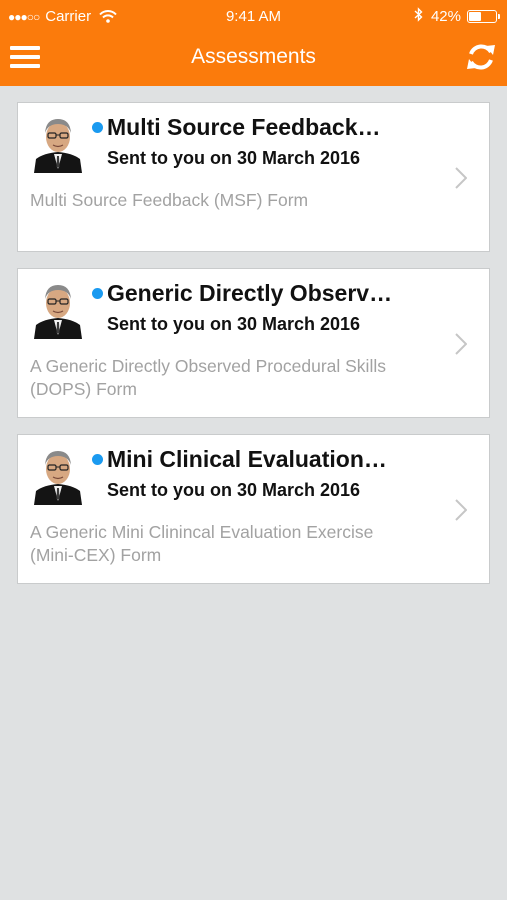 The height and width of the screenshot is (900, 507). I want to click on status-bar: ●●●○○ Carrier 9:41 AM 42%, so click(253, 17).